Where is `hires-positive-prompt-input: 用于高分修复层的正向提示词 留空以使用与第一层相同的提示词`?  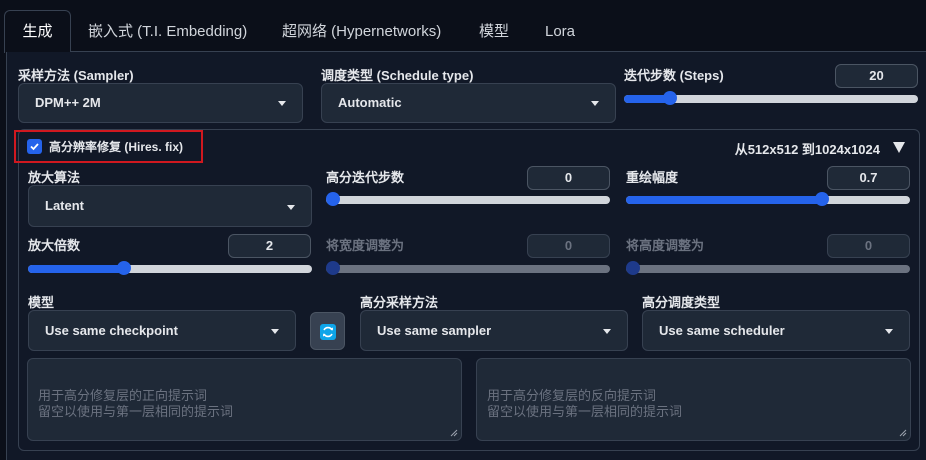
hires-positive-prompt-input: 用于高分修复层的正向提示词 留空以使用与第一层相同的提示词 is located at coordinates (244, 399).